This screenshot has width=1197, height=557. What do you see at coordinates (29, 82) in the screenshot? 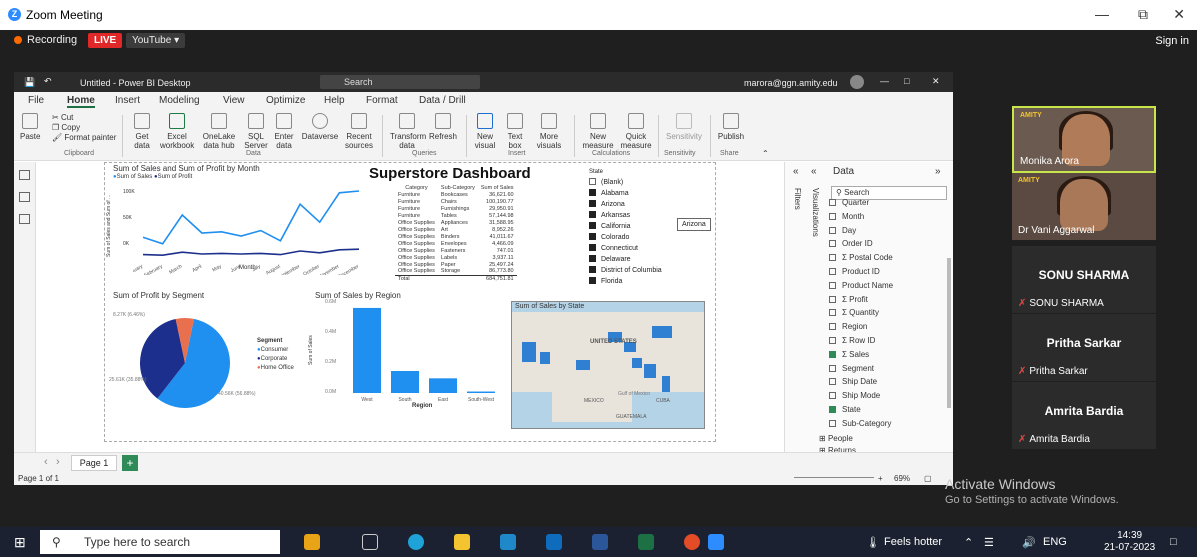
I see `save-icon: 💾` at bounding box center [29, 82].